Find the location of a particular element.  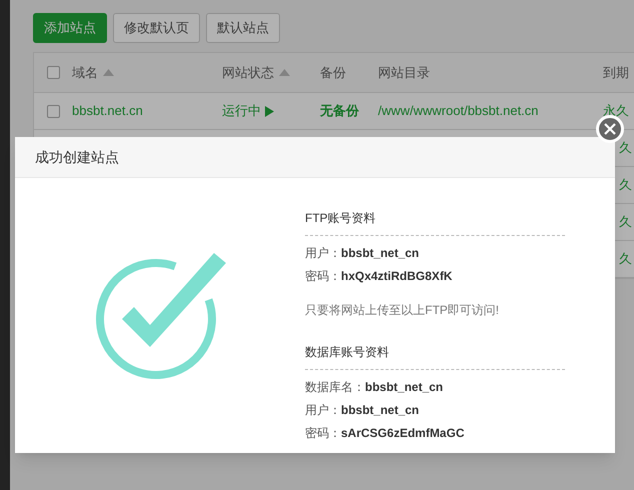

column-header: 到期 is located at coordinates (616, 72).